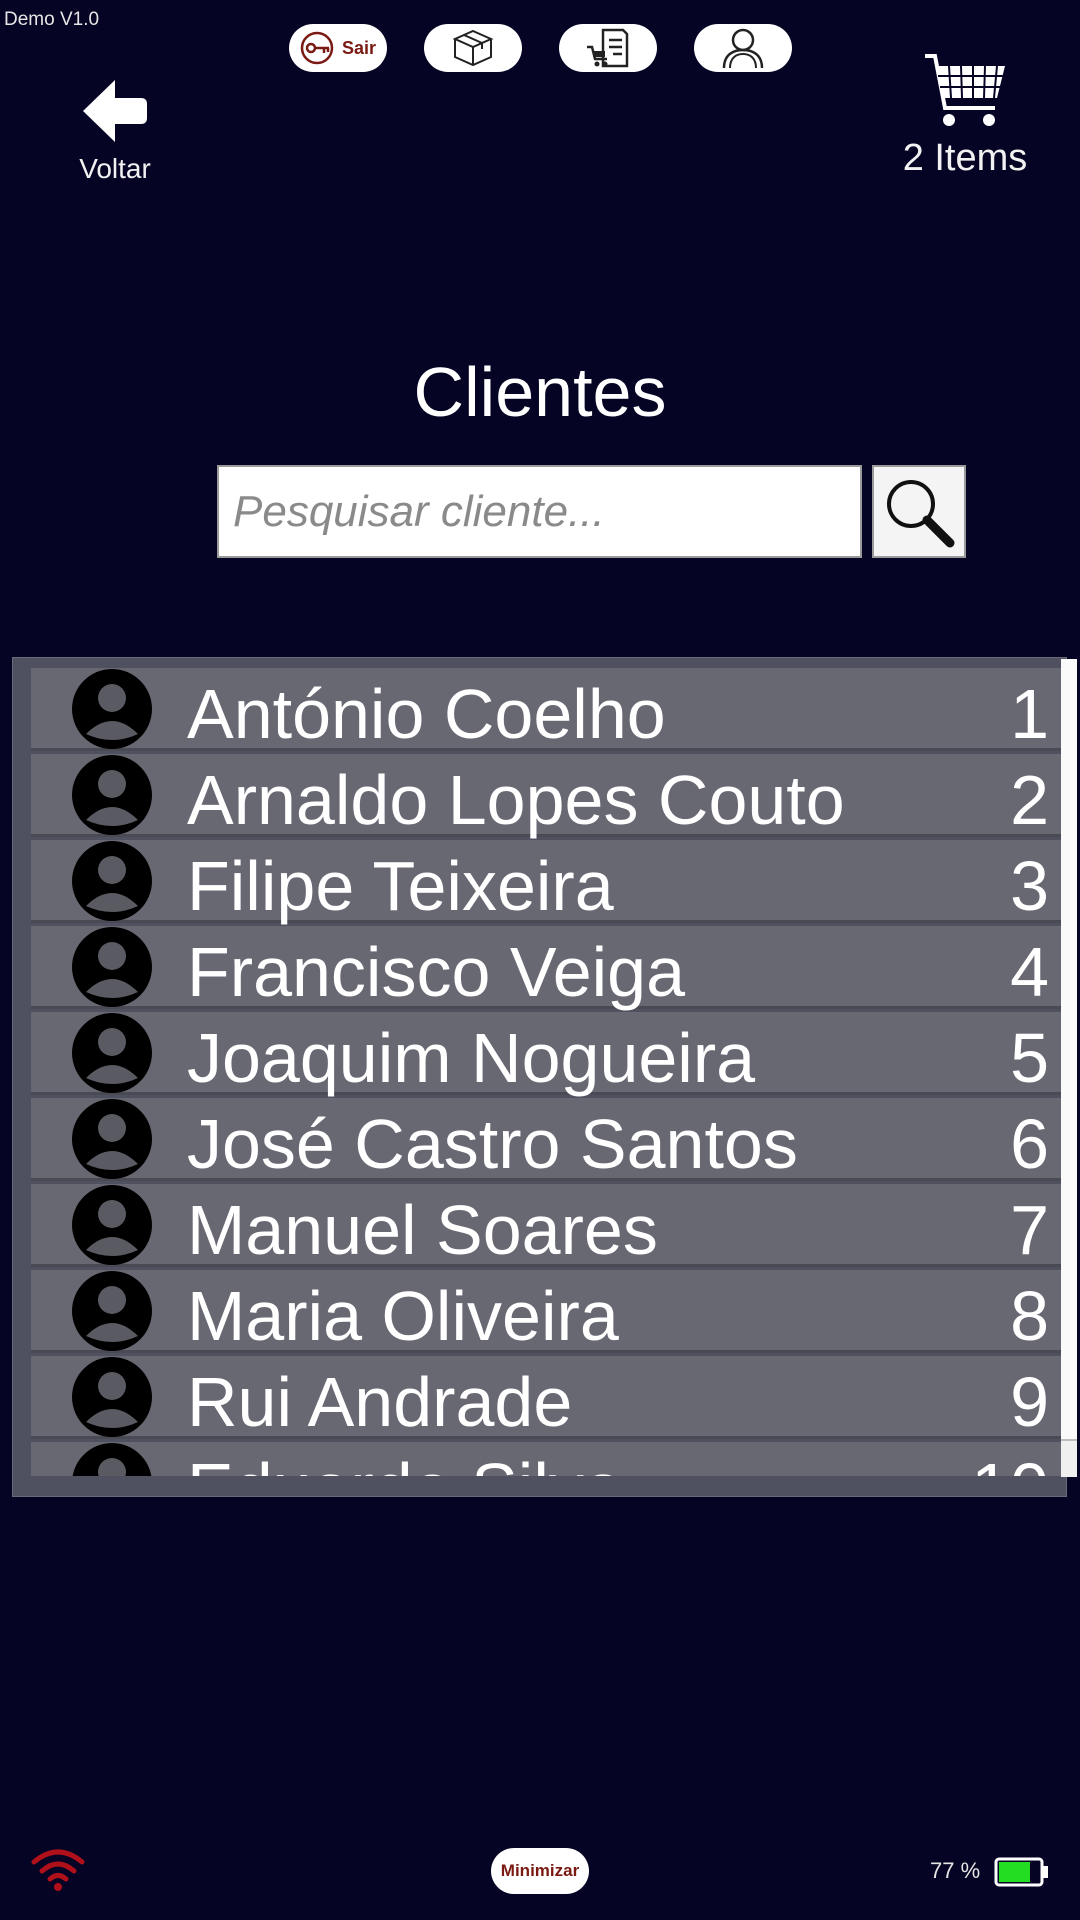  I want to click on client-name: Maria Oliveira, so click(403, 1316).